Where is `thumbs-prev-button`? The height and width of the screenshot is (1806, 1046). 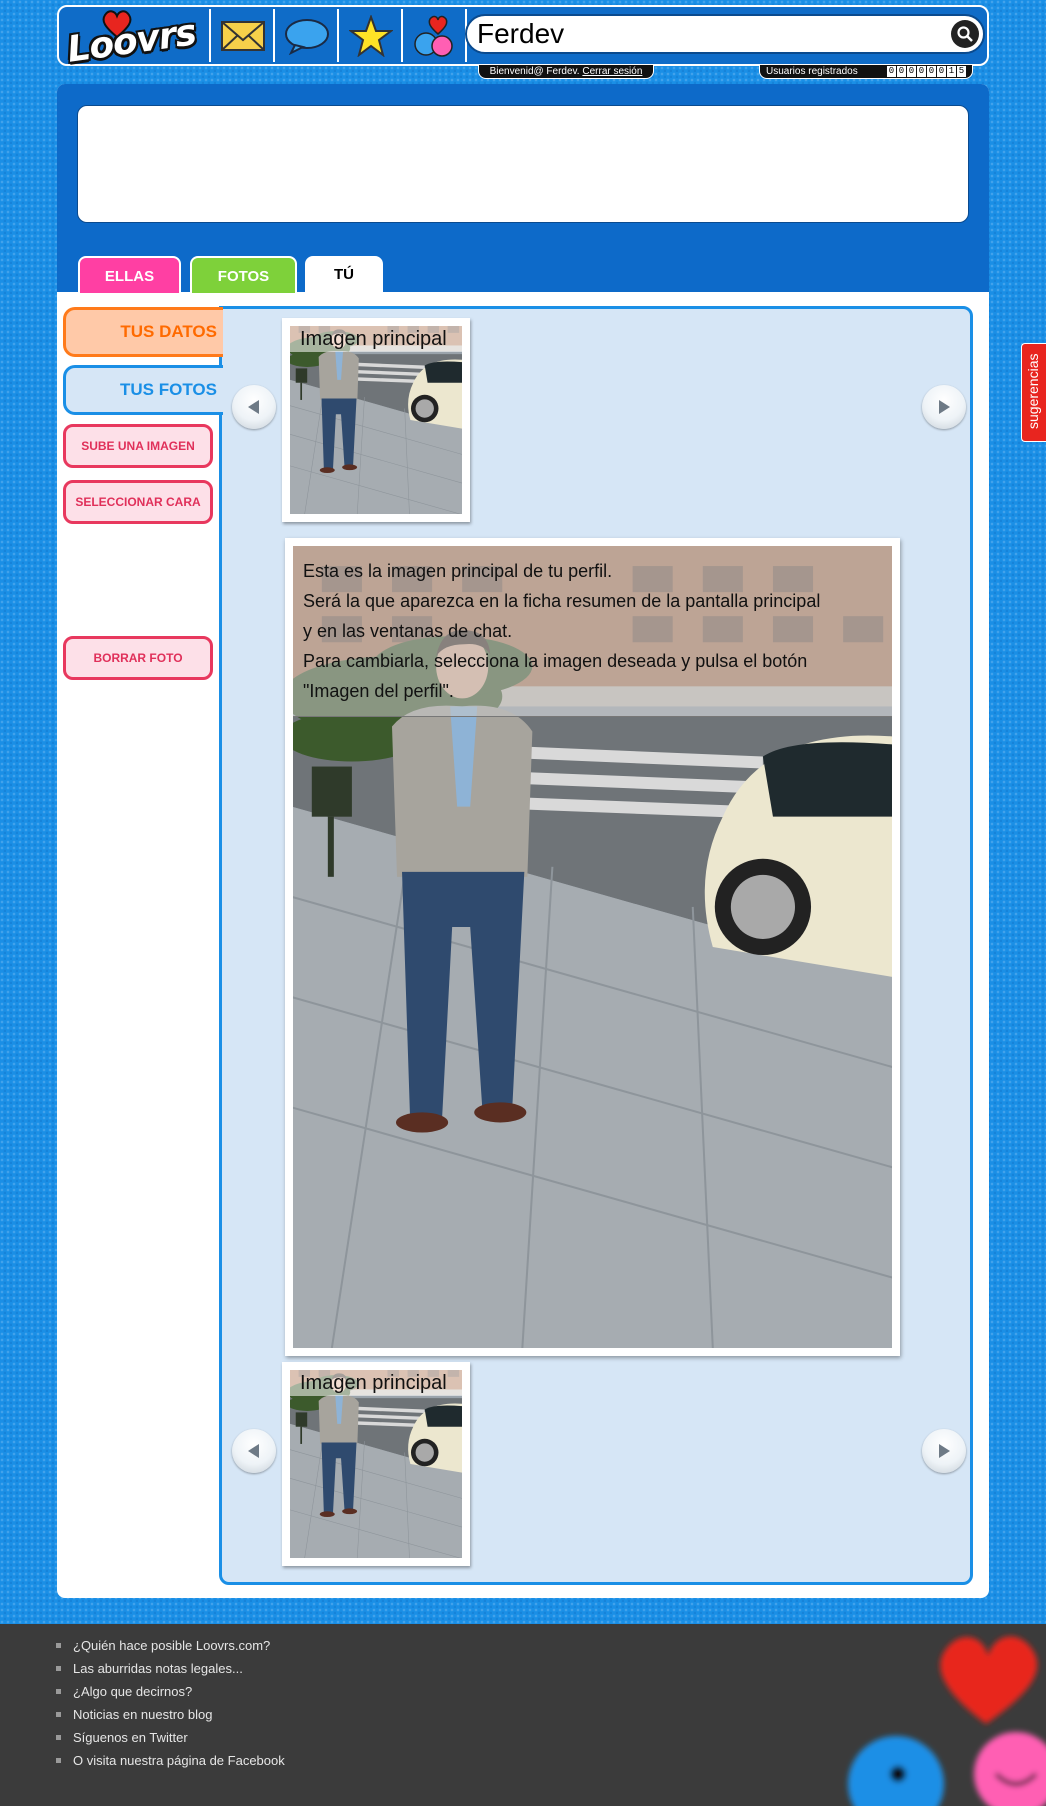
thumbs-prev-button is located at coordinates (254, 407).